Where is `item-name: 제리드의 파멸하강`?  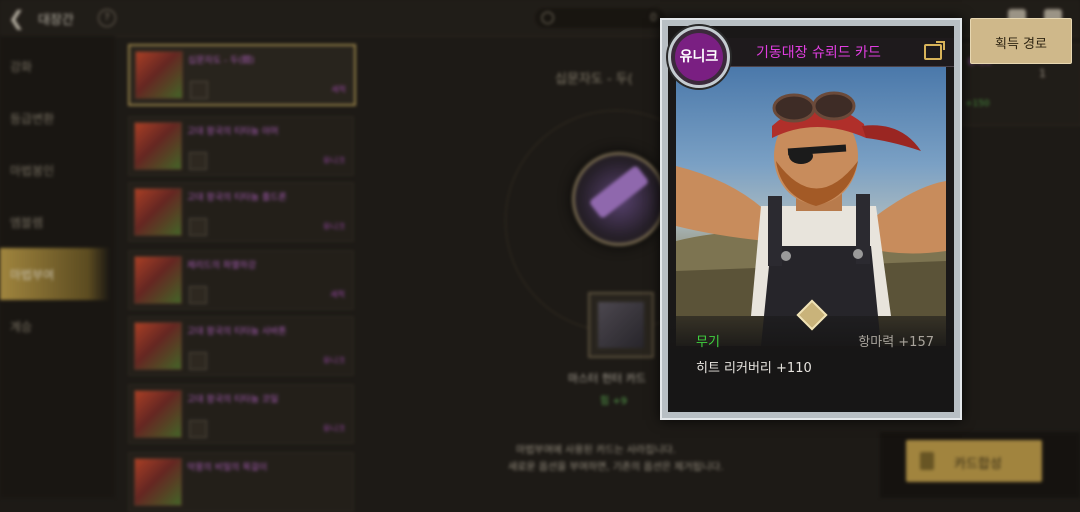
item-name: 제리드의 파멸하강 is located at coordinates (222, 266).